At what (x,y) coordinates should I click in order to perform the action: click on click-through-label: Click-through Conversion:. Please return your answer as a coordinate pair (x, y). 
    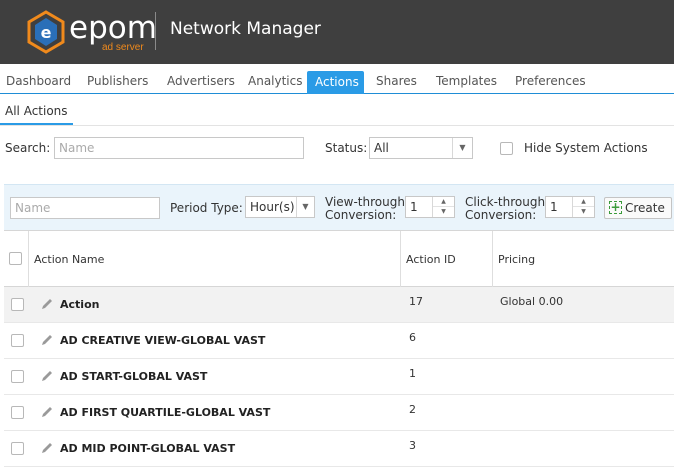
    Looking at the image, I should click on (505, 209).